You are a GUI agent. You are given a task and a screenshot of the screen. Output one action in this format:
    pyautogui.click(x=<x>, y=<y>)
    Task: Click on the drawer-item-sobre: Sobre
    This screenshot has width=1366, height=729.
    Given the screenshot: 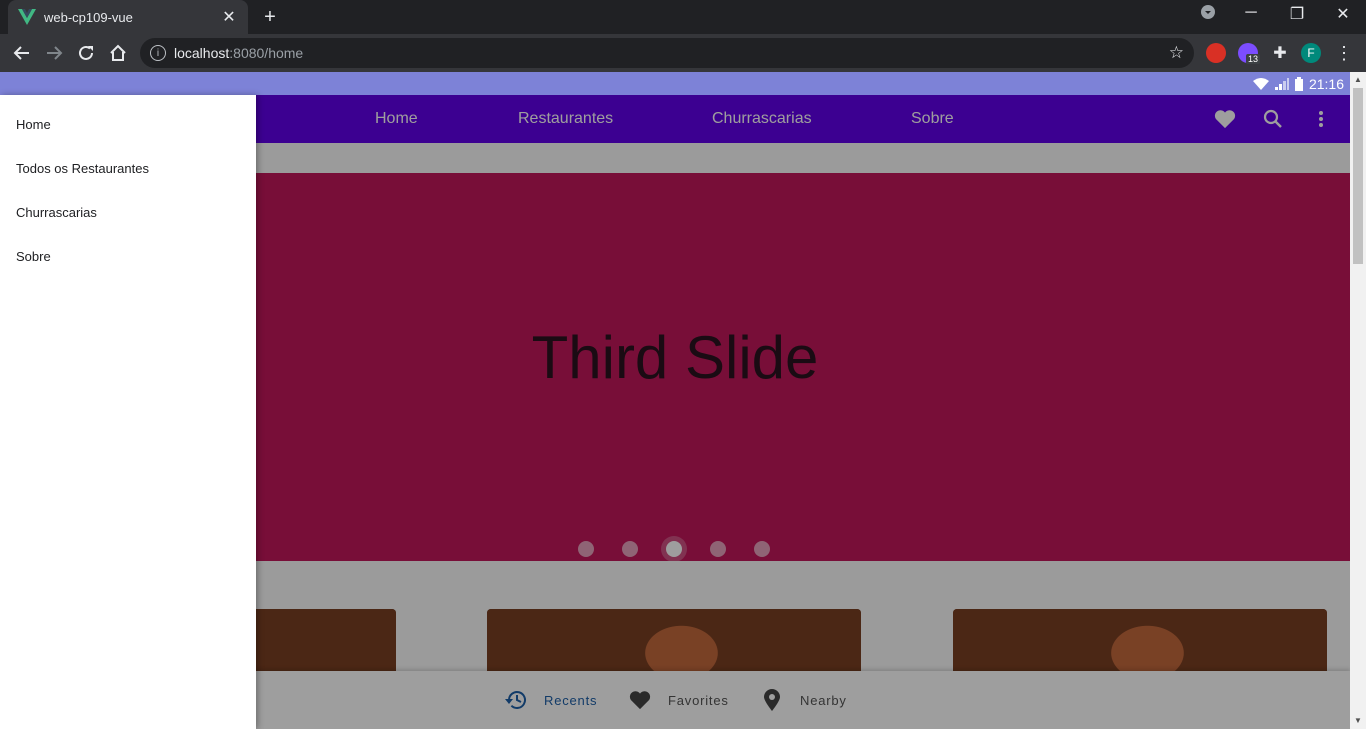 What is the action you would take?
    pyautogui.click(x=33, y=259)
    